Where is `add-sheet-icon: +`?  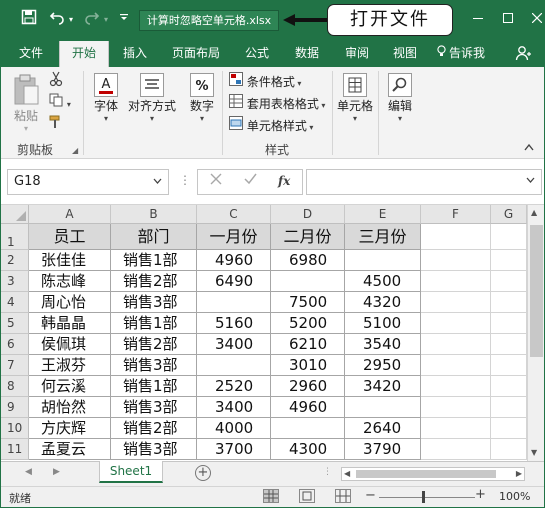
add-sheet-icon: + is located at coordinates (203, 473).